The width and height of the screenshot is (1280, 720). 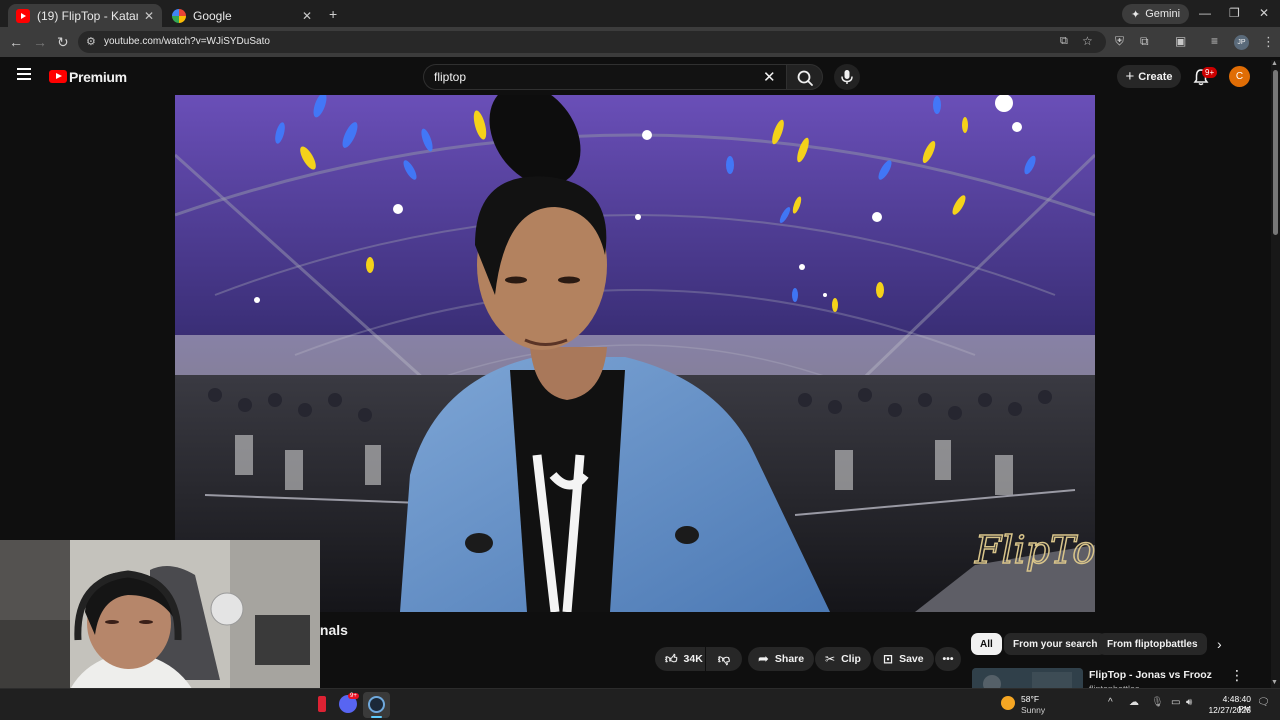 I want to click on plus-icon: +, so click(x=1130, y=76).